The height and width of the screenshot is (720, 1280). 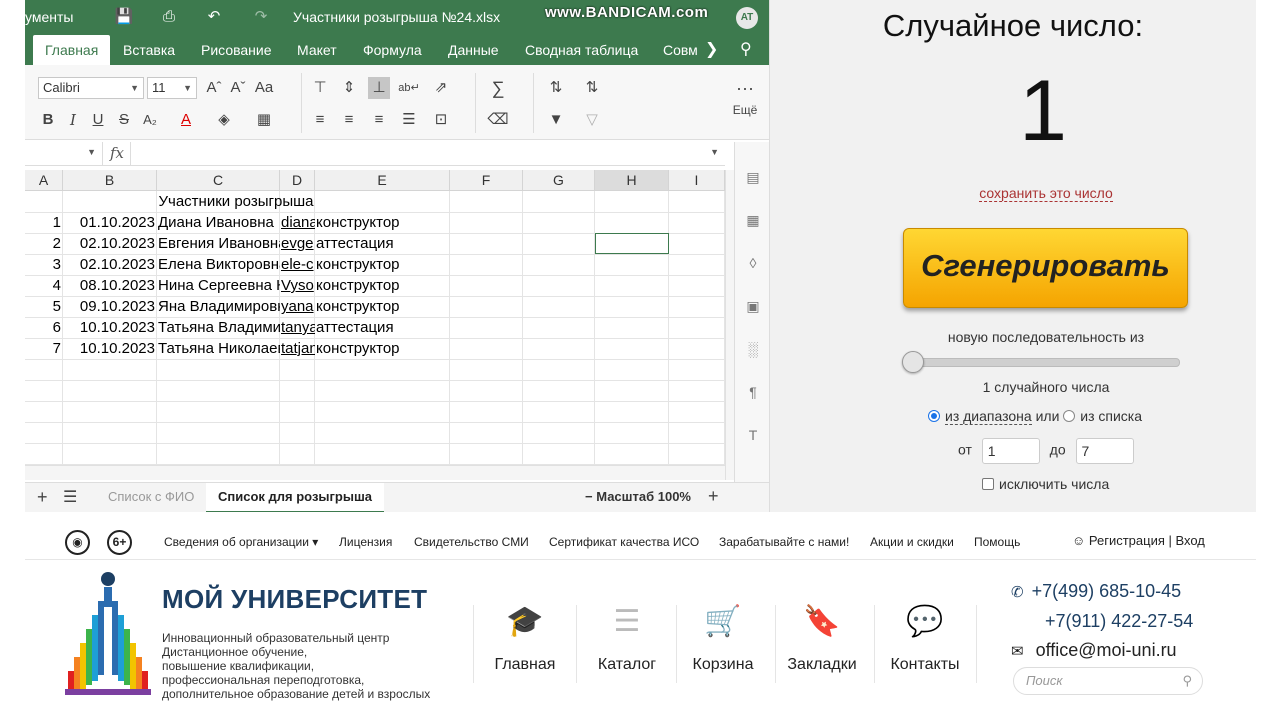 I want to click on main-nav-contacts: 💬 Контакты, so click(x=925, y=637).